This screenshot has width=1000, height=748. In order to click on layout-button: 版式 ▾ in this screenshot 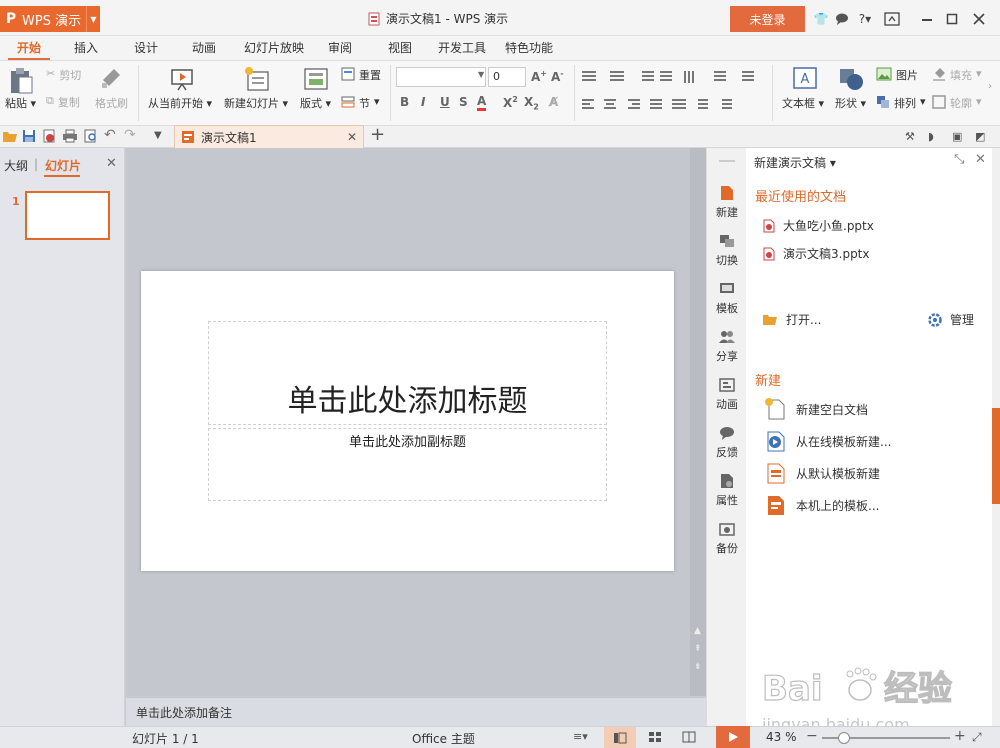, I will do `click(315, 103)`.